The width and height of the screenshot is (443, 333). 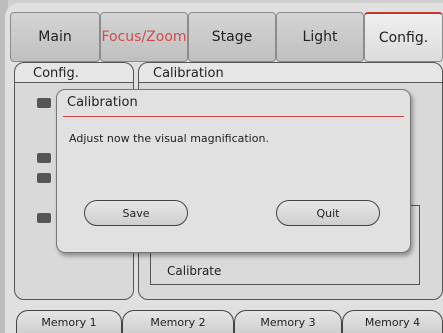 I want to click on calibration-panel-title: Calibration, so click(x=188, y=73).